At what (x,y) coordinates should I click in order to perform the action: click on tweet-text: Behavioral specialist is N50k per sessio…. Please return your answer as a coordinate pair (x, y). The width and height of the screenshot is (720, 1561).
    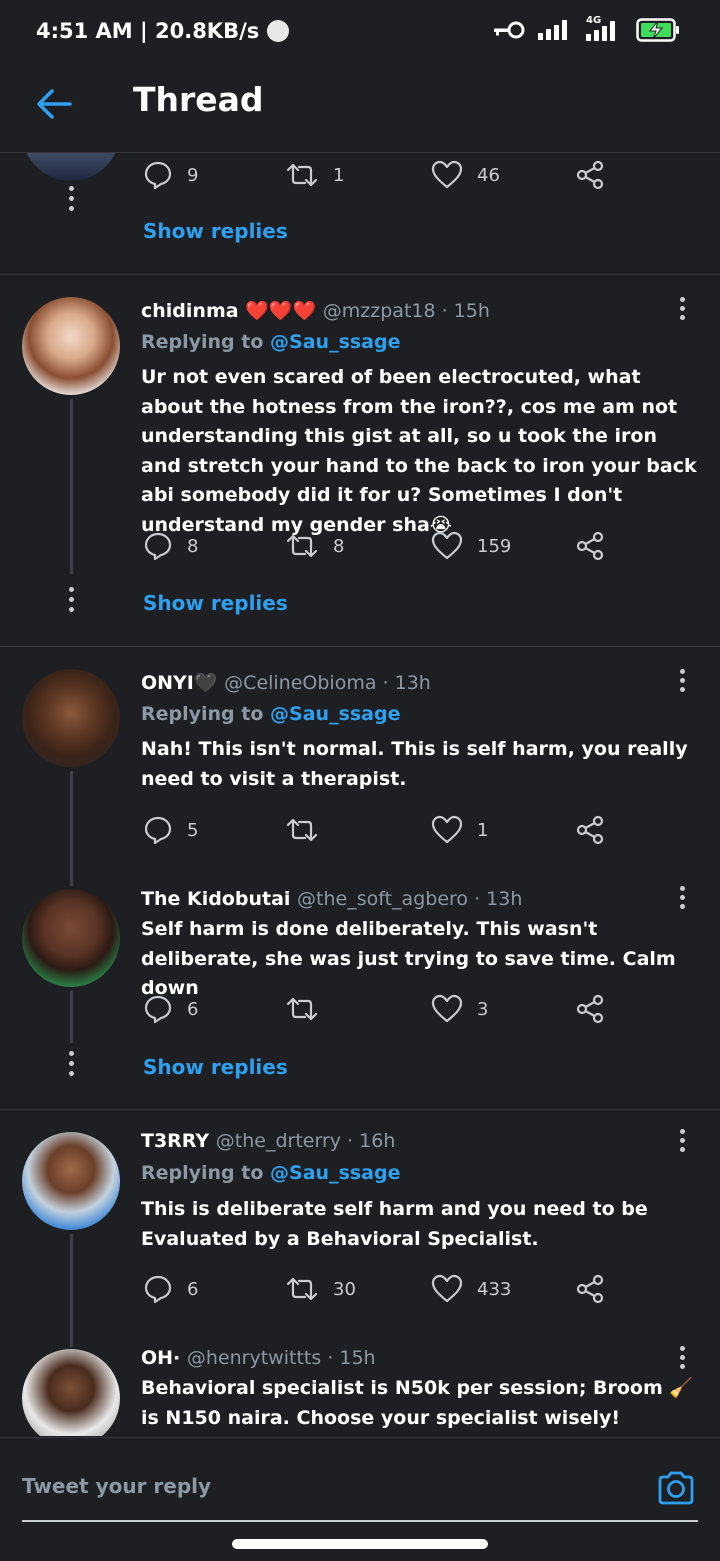
    Looking at the image, I should click on (417, 1403).